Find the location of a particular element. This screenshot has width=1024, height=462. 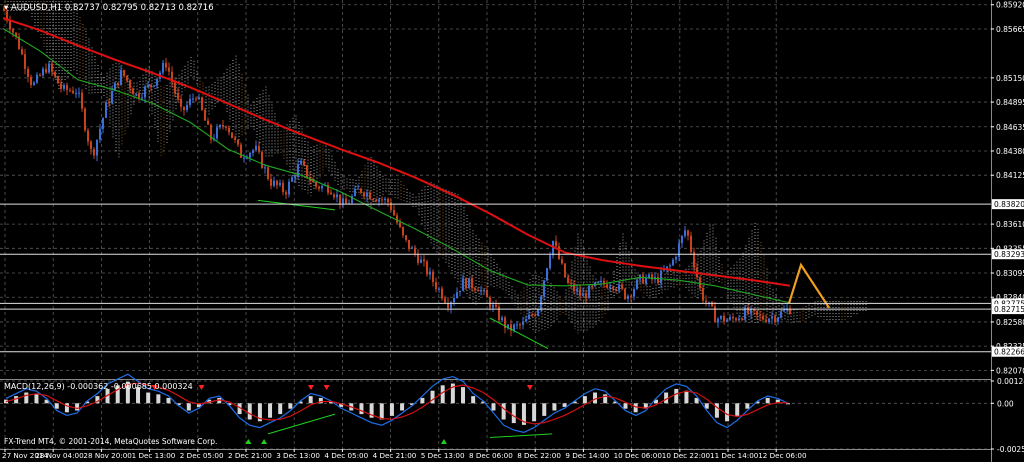

price-tick-label: 0.82070 is located at coordinates (1010, 370).